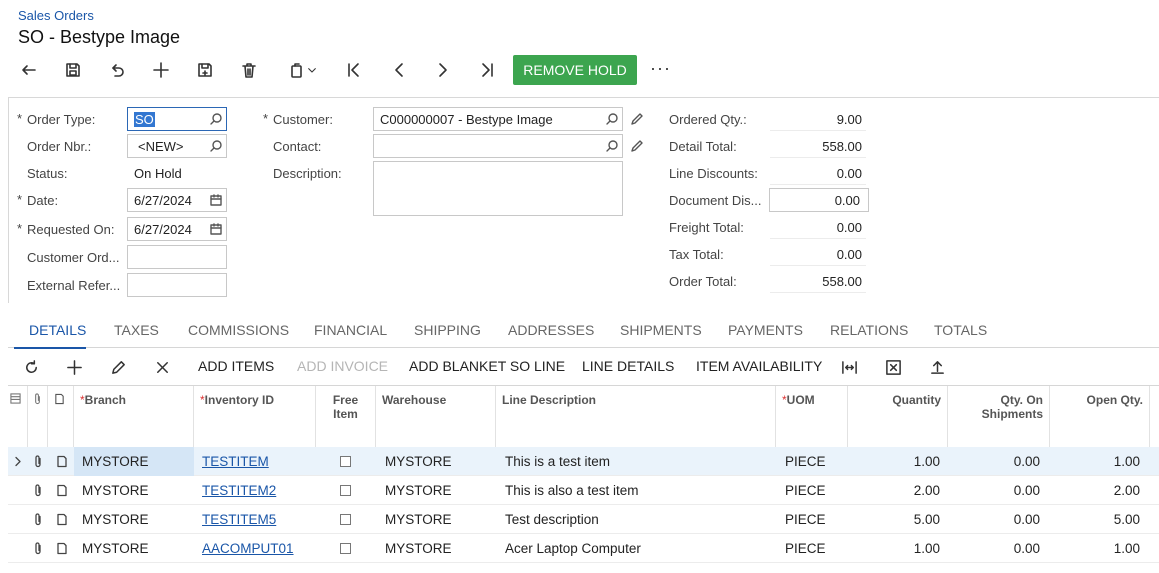 The height and width of the screenshot is (573, 1159). What do you see at coordinates (759, 366) in the screenshot?
I see `item-availability-button: ITEM AVAILABILITY` at bounding box center [759, 366].